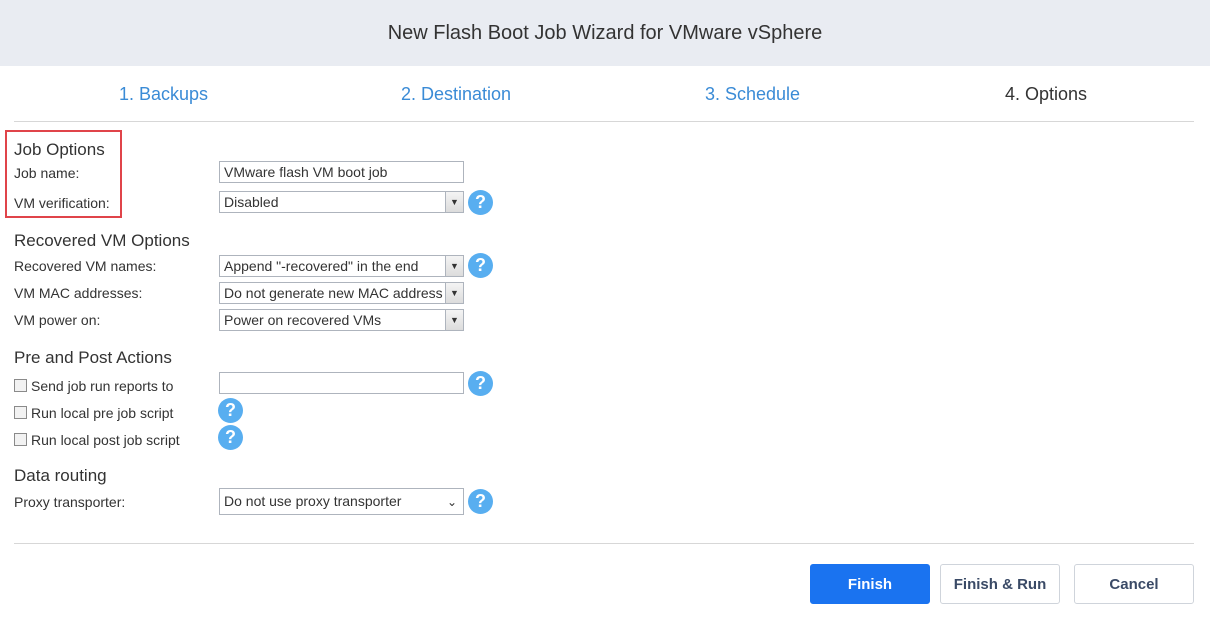  What do you see at coordinates (341, 172) in the screenshot?
I see `job-name-input` at bounding box center [341, 172].